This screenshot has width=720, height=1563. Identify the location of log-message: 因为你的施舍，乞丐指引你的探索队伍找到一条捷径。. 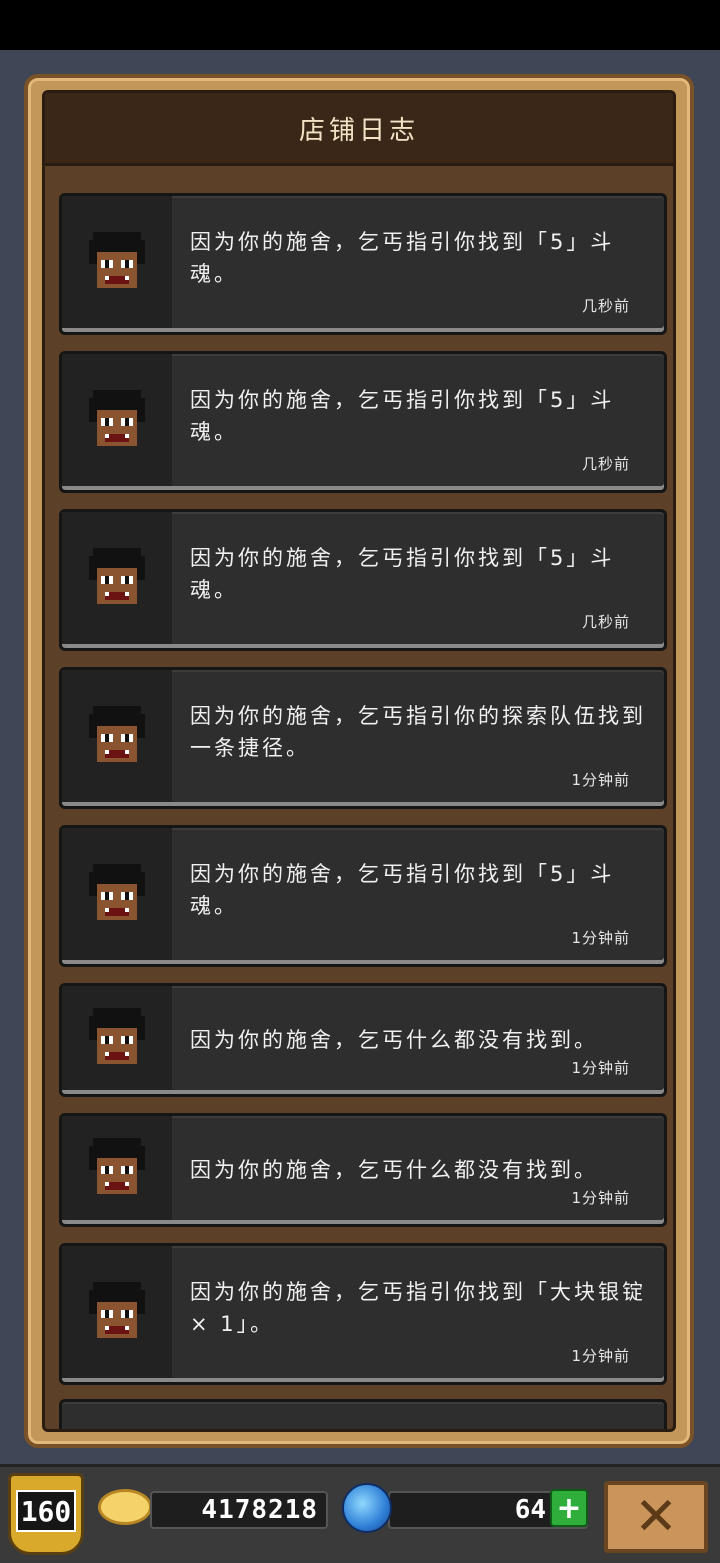
(418, 732).